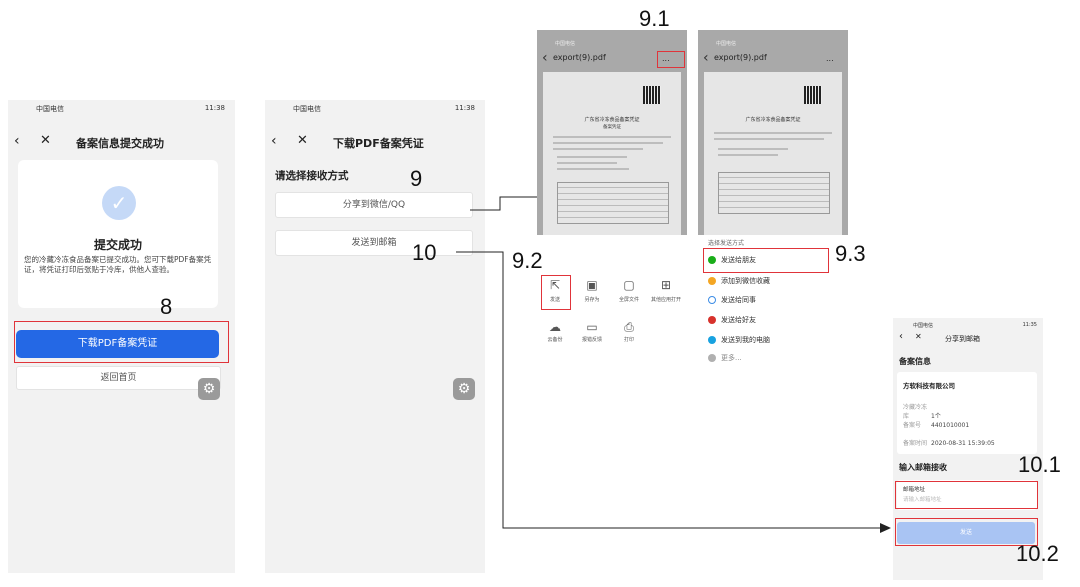 The width and height of the screenshot is (1080, 587). What do you see at coordinates (527, 260) in the screenshot?
I see `step-label-9-2: 9.2` at bounding box center [527, 260].